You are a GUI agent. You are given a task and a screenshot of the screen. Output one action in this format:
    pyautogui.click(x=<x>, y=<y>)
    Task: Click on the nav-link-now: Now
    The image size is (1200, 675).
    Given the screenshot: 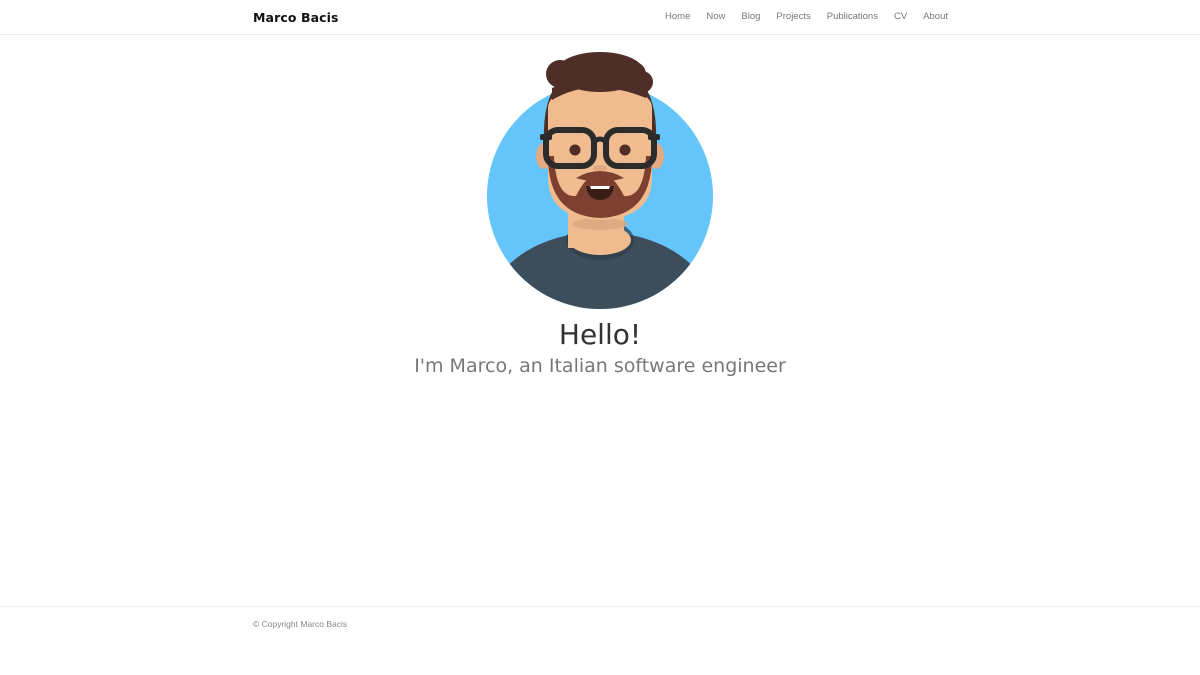 What is the action you would take?
    pyautogui.click(x=715, y=16)
    